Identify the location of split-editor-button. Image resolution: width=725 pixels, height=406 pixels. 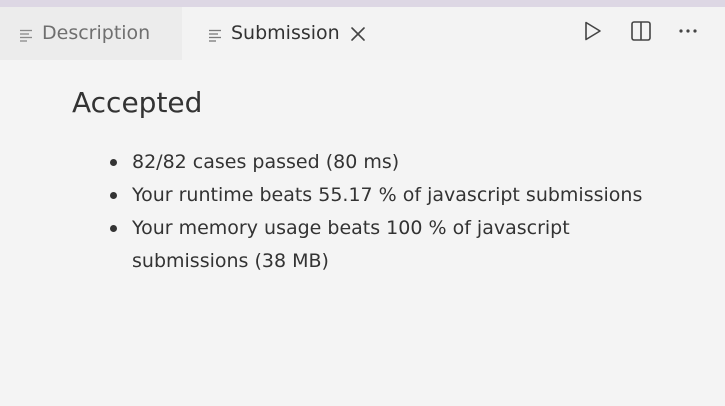
(641, 33).